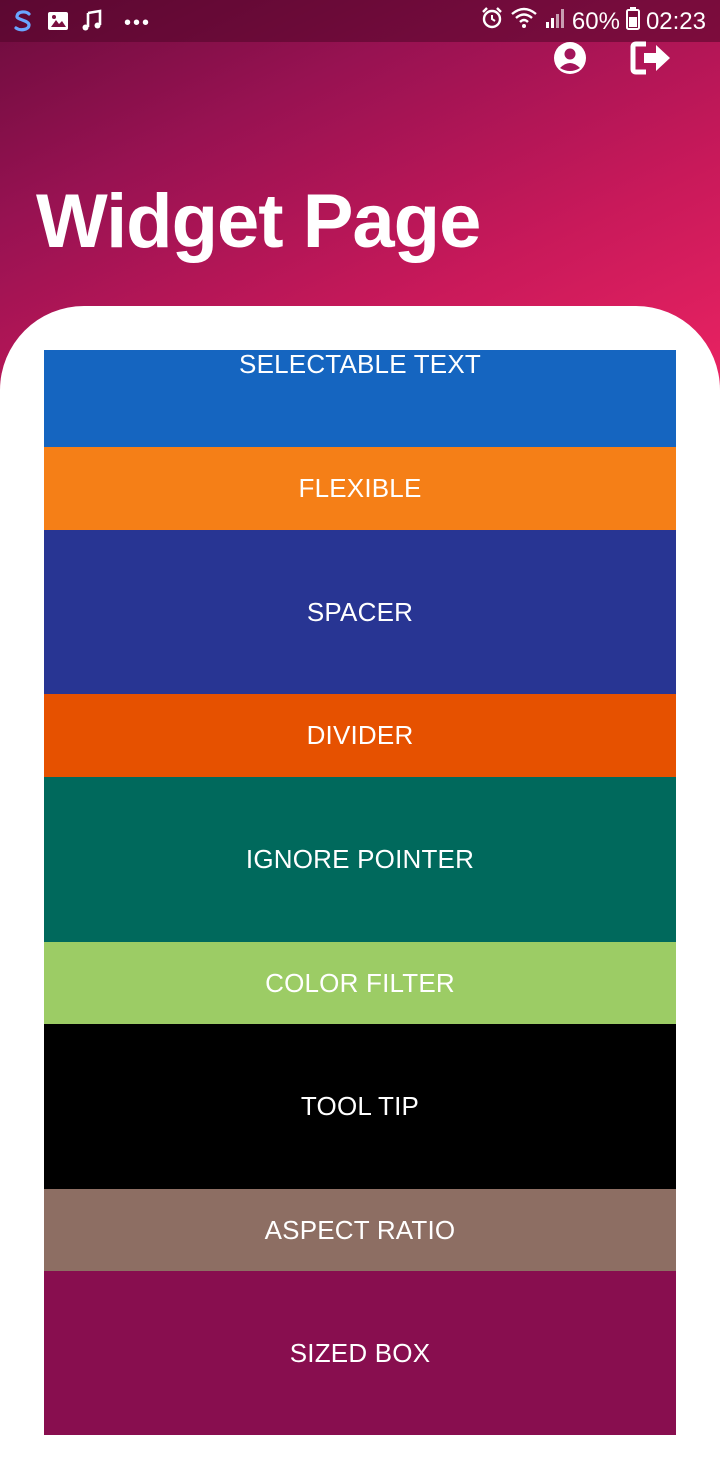 The height and width of the screenshot is (1480, 720). Describe the element at coordinates (492, 21) in the screenshot. I see `alarm-icon` at that location.